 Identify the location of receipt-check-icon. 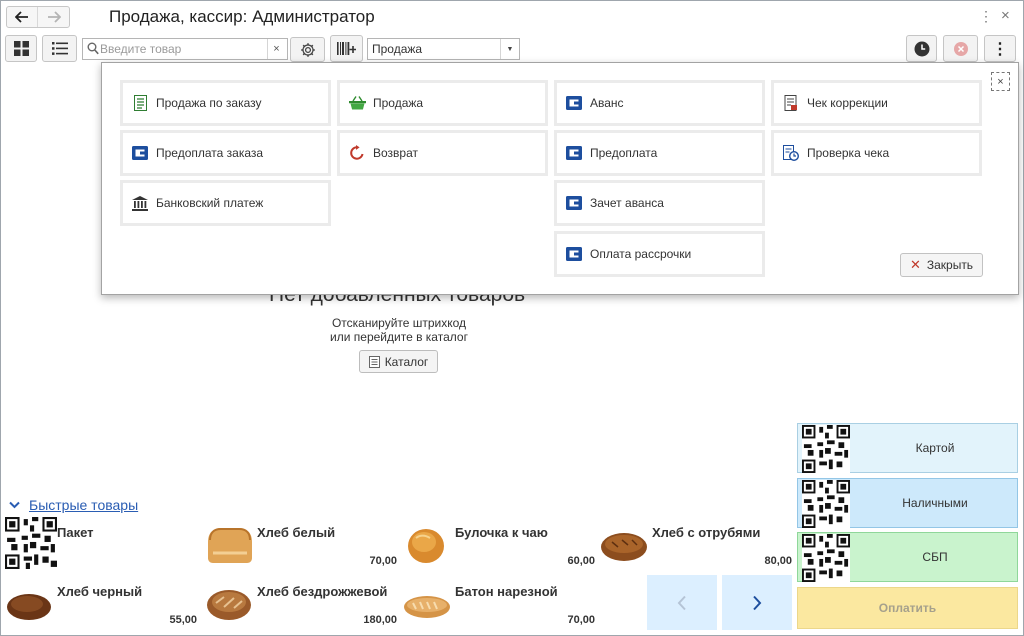
(791, 153).